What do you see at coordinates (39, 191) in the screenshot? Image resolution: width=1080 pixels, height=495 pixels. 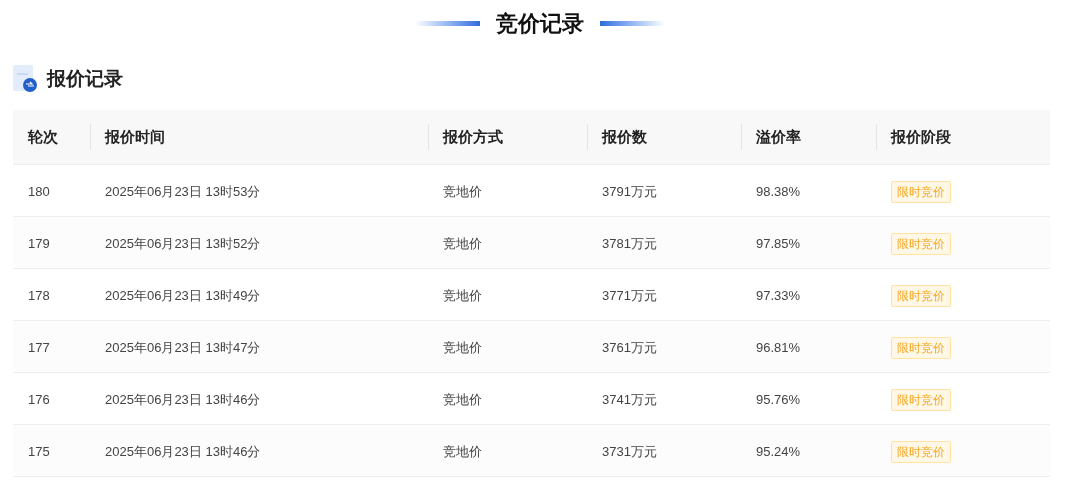 I see `table-cell: 180` at bounding box center [39, 191].